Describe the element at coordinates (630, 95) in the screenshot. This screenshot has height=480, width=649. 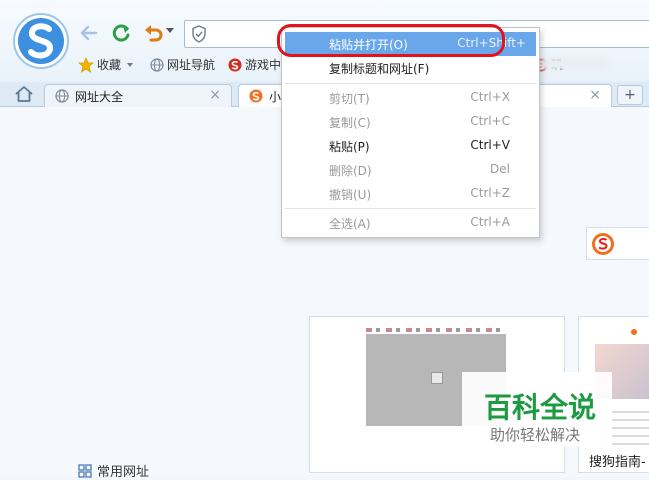
I see `new-tab-button: +` at that location.